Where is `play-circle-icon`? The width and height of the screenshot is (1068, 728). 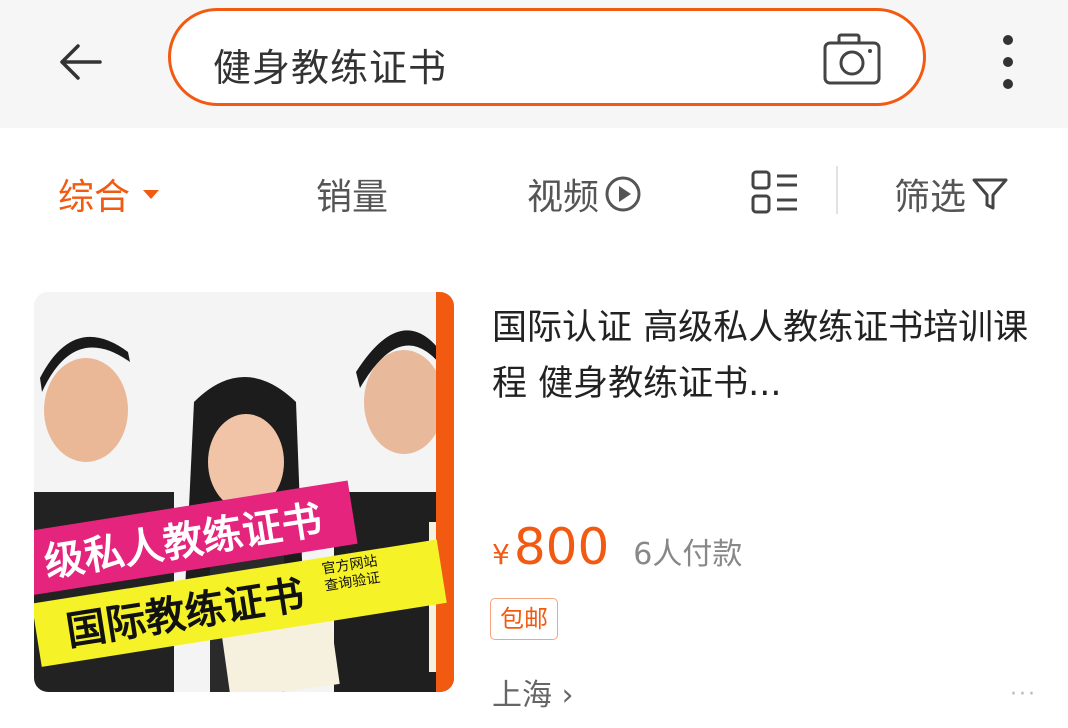 play-circle-icon is located at coordinates (623, 194).